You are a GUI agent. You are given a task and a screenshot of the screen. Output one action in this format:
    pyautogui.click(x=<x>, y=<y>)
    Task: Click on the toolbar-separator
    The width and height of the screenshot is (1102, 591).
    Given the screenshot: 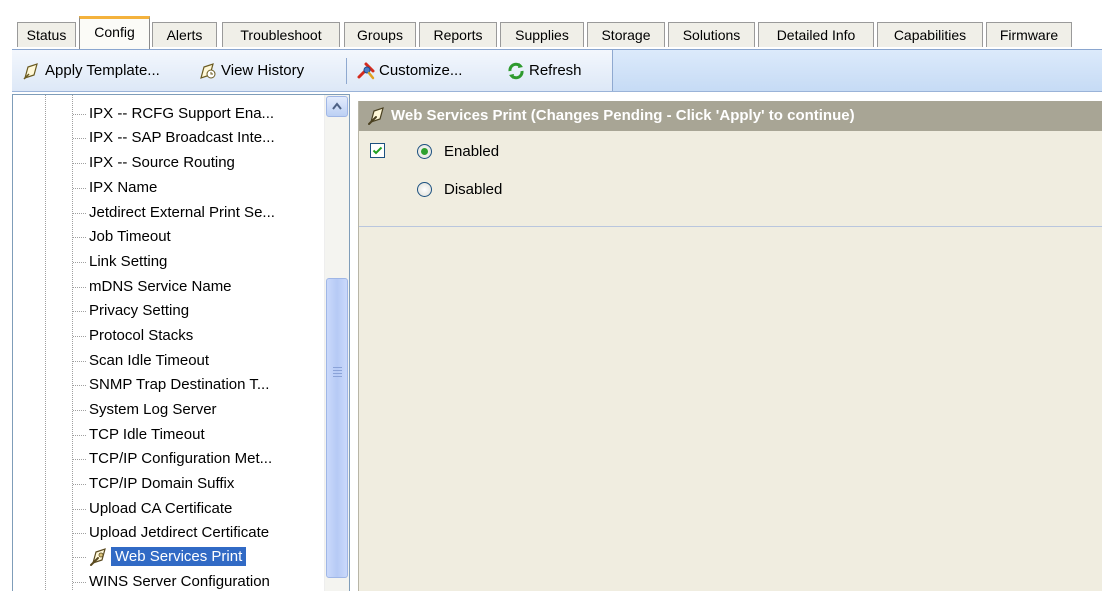 What is the action you would take?
    pyautogui.click(x=346, y=71)
    